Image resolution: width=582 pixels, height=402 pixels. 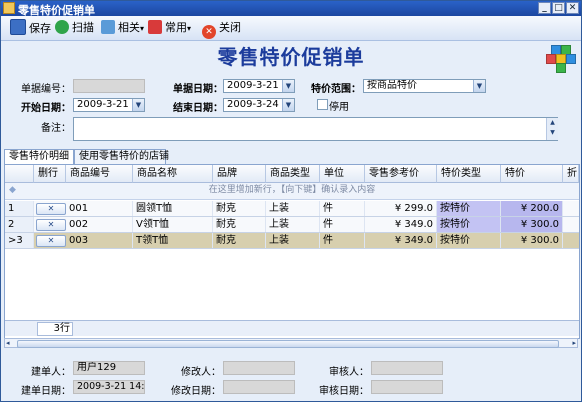 What do you see at coordinates (322, 104) in the screenshot?
I see `disabled-checkbox` at bounding box center [322, 104].